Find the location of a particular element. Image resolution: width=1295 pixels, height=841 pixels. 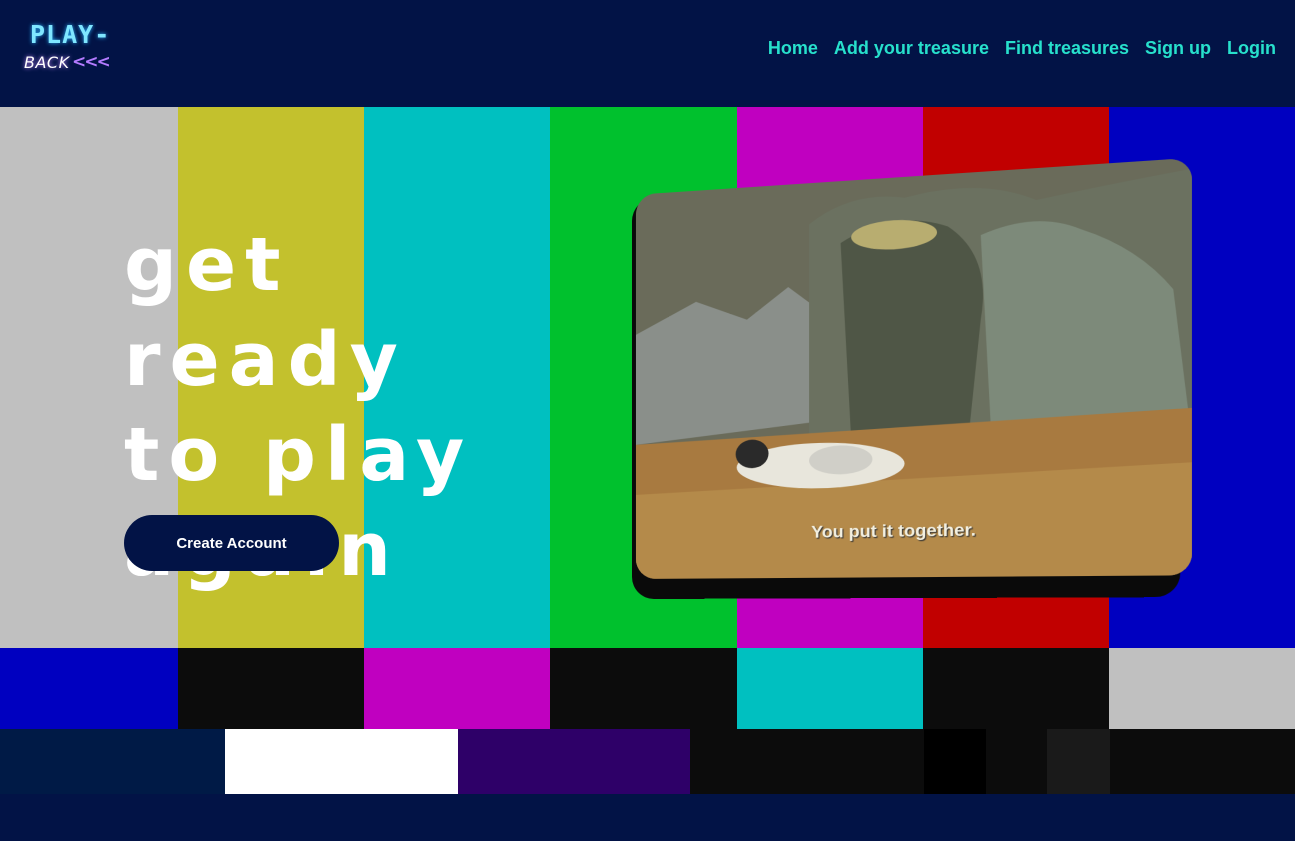

headline-line: to play is located at coordinates (299, 455).